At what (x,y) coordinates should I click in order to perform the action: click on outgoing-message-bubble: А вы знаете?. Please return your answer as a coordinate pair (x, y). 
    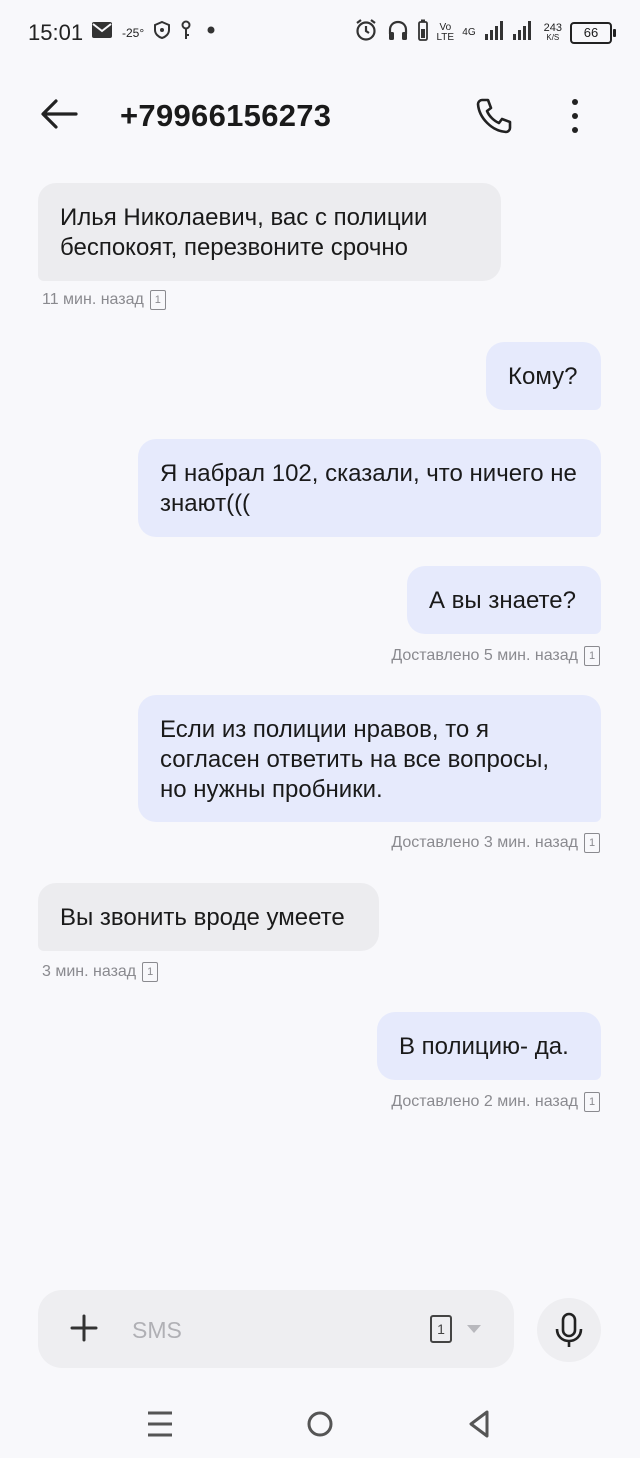
    Looking at the image, I should click on (504, 600).